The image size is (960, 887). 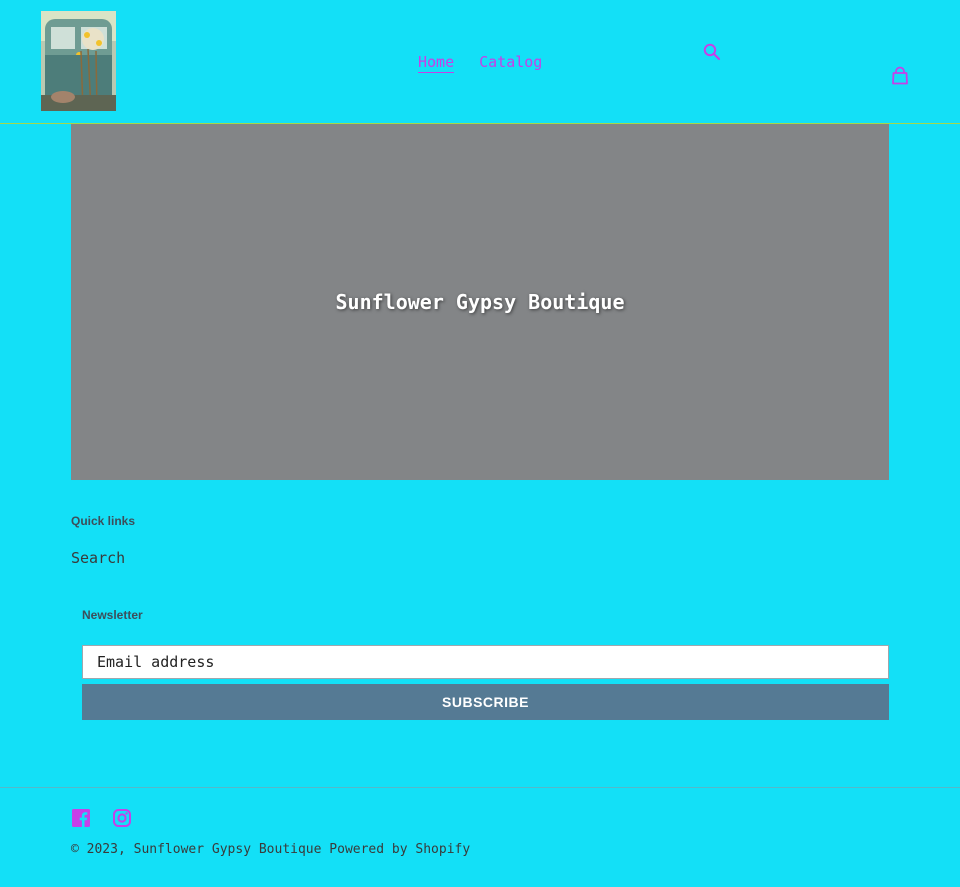 What do you see at coordinates (112, 615) in the screenshot?
I see `newsletter-heading: Newsletter` at bounding box center [112, 615].